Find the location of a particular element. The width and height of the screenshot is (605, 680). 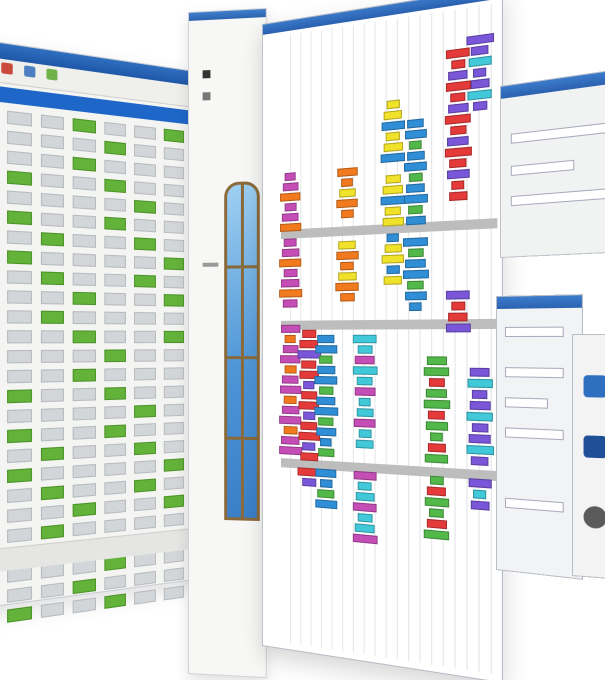

form-field is located at coordinates (558, 133).